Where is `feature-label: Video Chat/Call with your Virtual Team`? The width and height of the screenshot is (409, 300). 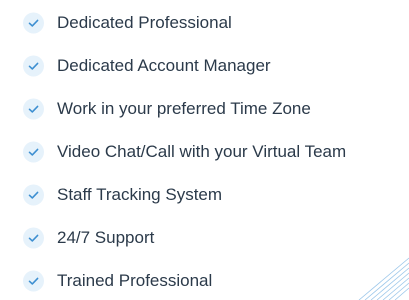
feature-label: Video Chat/Call with your Virtual Team is located at coordinates (202, 151).